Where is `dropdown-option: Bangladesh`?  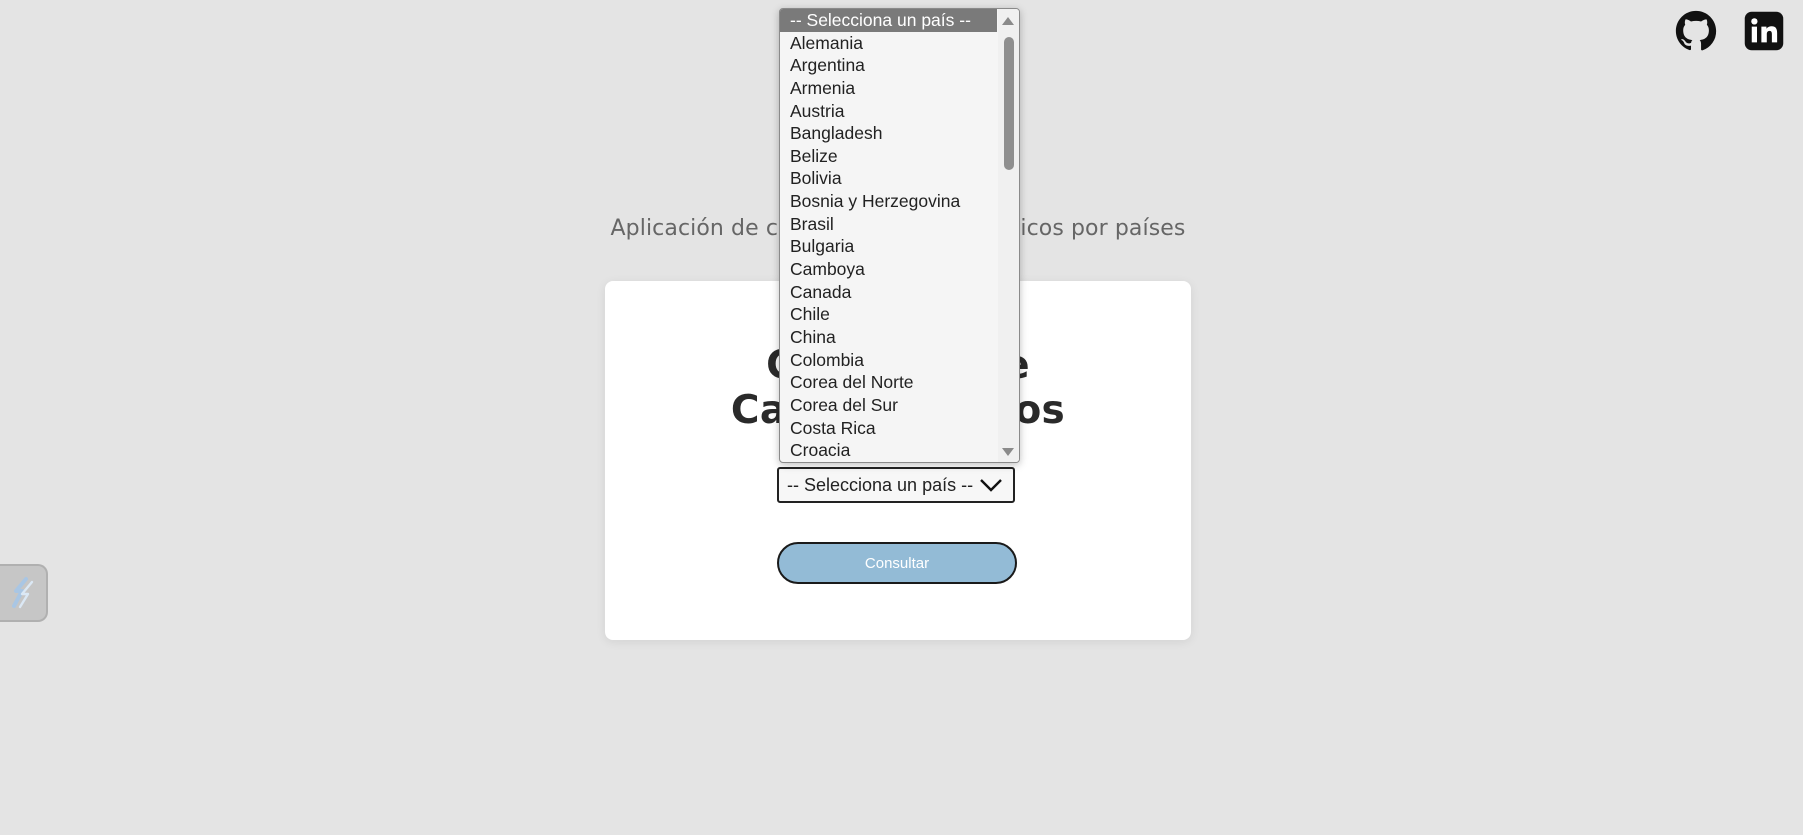
dropdown-option: Bangladesh is located at coordinates (888, 133).